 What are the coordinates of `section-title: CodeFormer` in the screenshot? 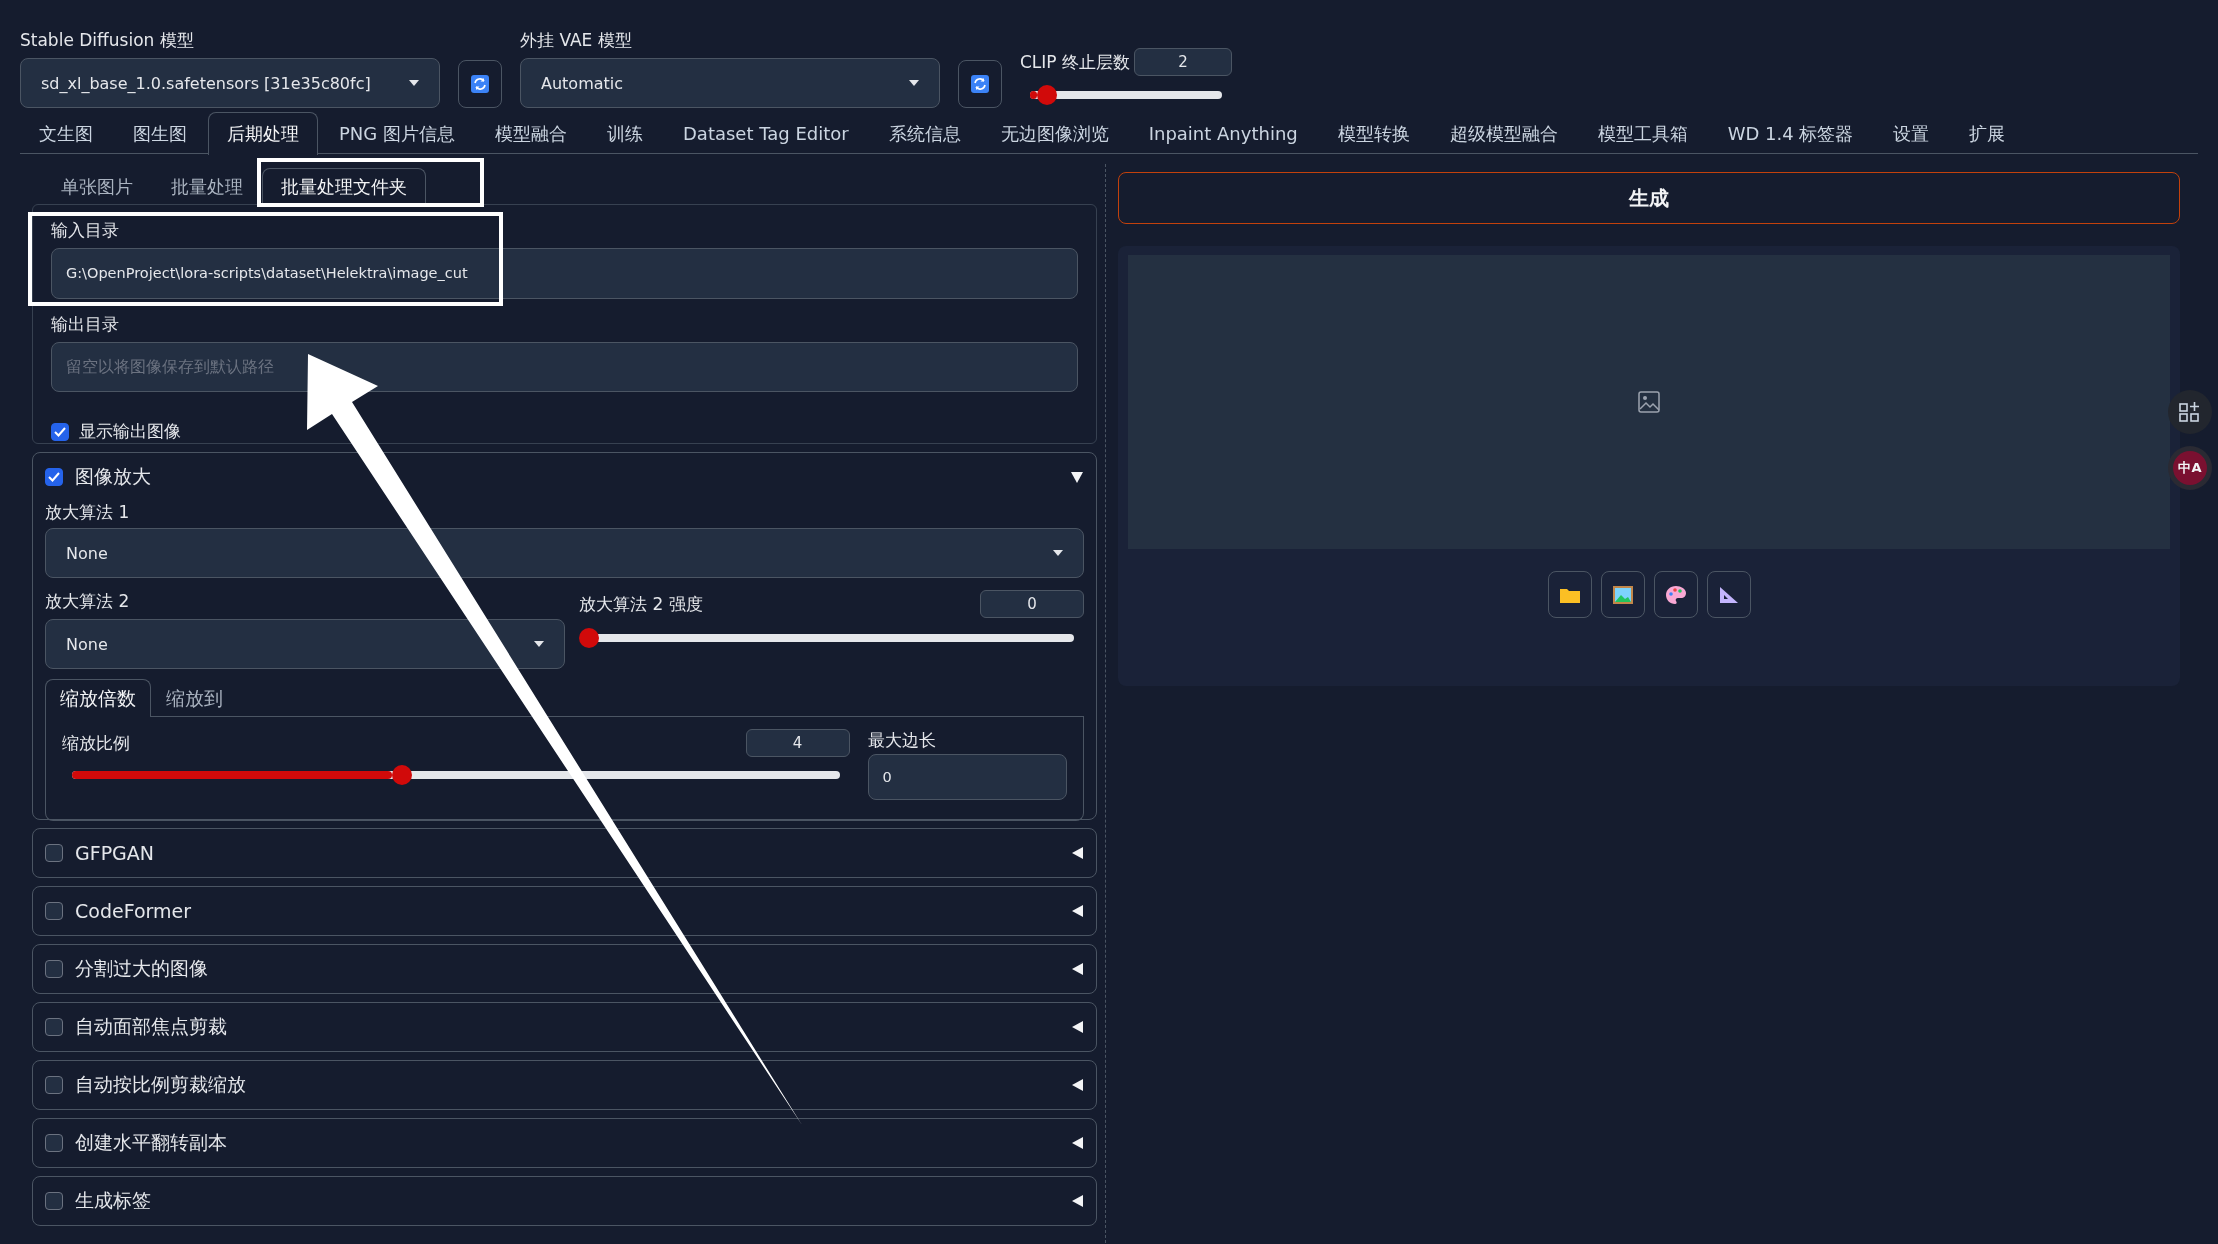 It's located at (133, 911).